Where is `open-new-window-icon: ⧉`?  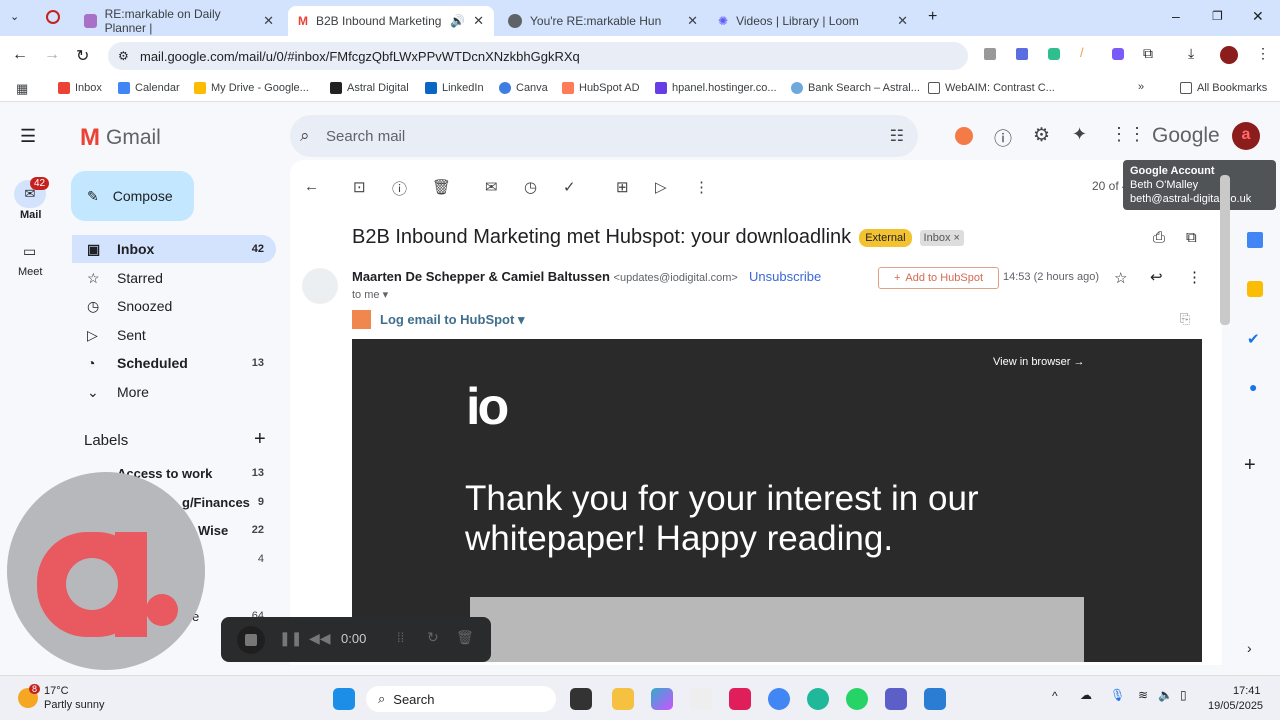
open-new-window-icon: ⧉ is located at coordinates (1191, 237).